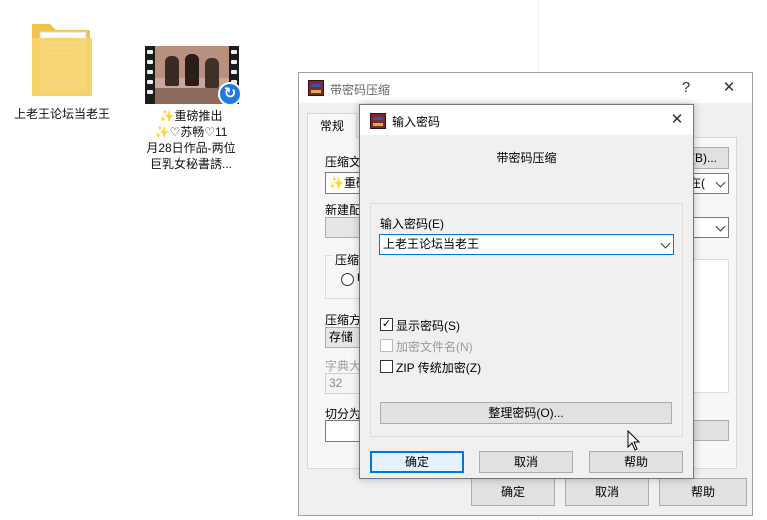  Describe the element at coordinates (332, 125) in the screenshot. I see `tab-general: 常规` at that location.